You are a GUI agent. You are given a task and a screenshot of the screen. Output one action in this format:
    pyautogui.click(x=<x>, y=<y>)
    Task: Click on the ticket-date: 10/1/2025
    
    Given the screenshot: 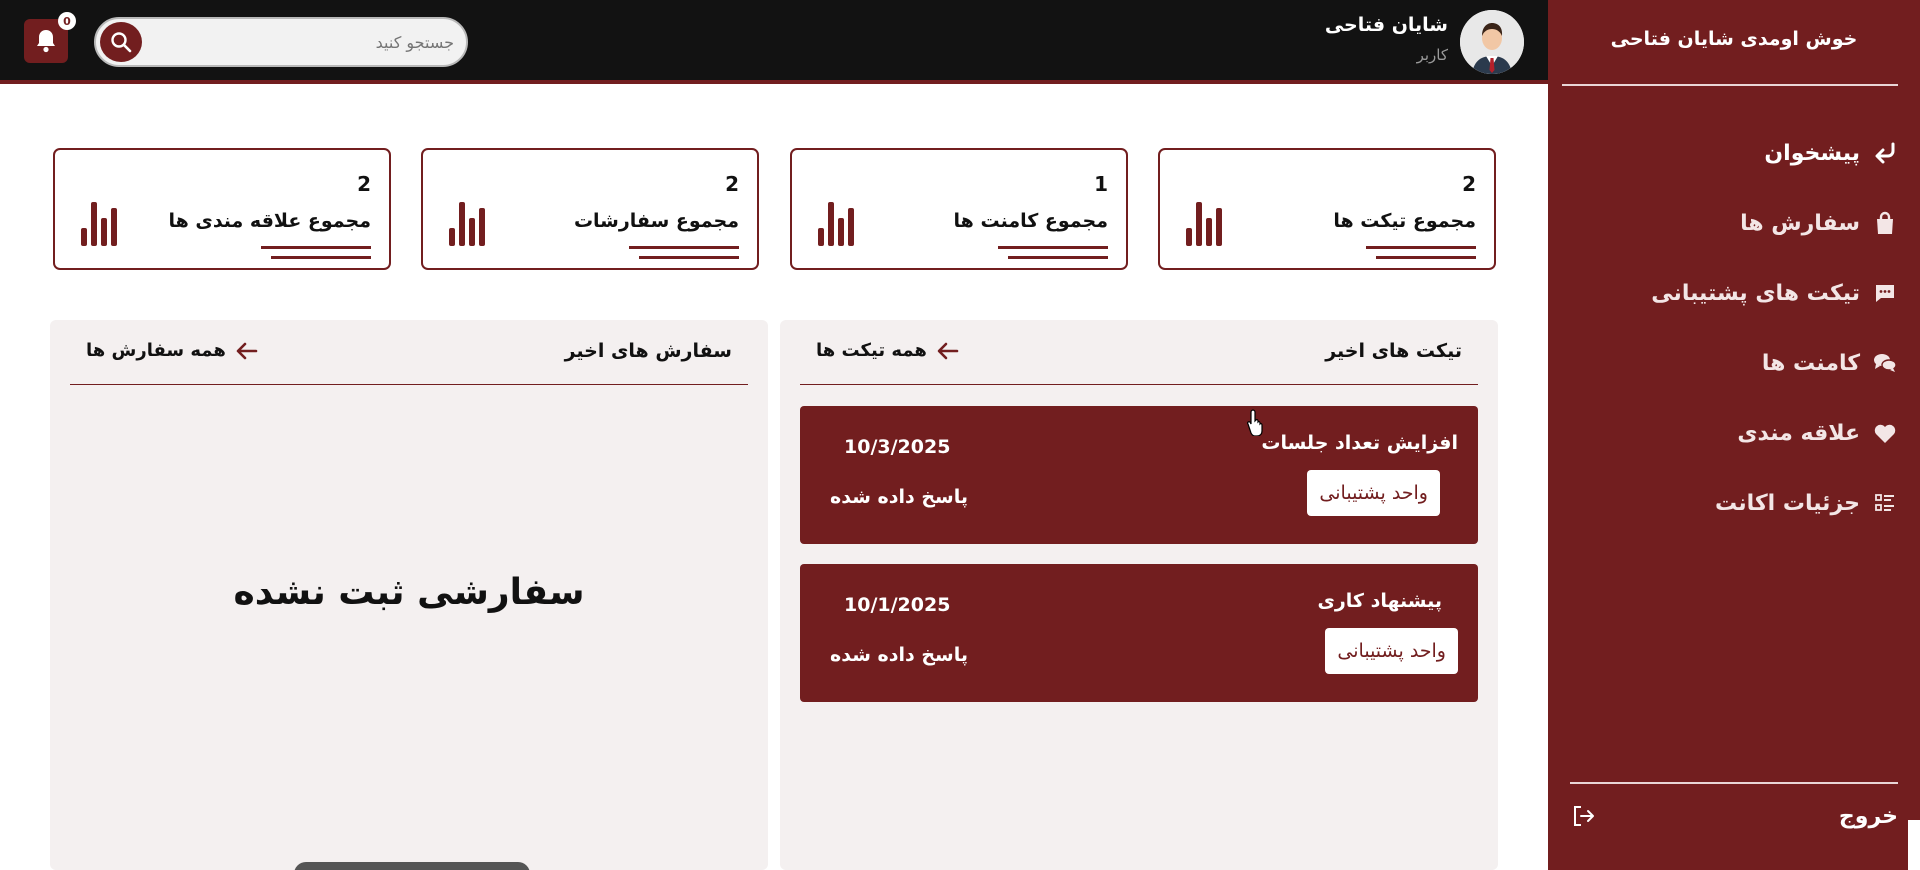 What is the action you would take?
    pyautogui.click(x=897, y=605)
    